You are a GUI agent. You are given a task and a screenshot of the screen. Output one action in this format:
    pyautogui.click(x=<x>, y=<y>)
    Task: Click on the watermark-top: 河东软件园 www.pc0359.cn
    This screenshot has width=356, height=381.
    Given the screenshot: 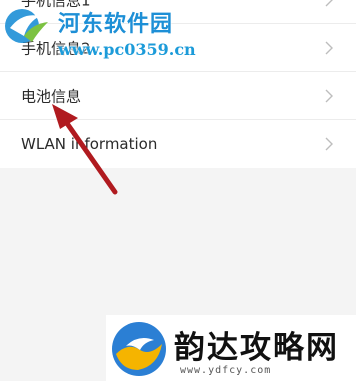 What is the action you would take?
    pyautogui.click(x=105, y=35)
    